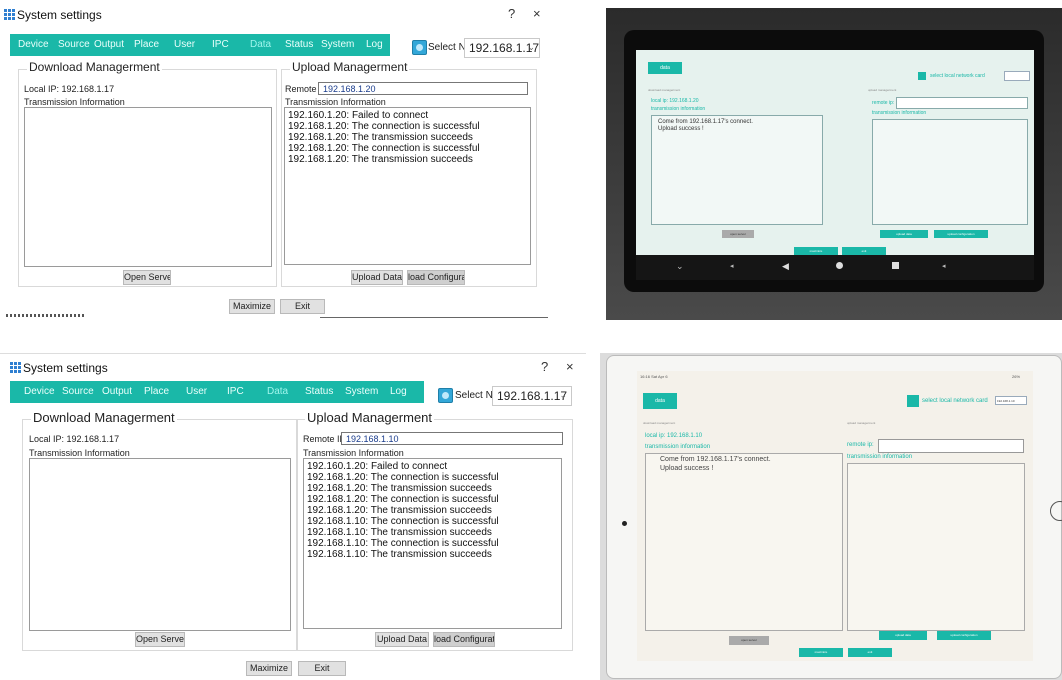  Describe the element at coordinates (680, 266) in the screenshot. I see `collapse-icon: ⌄` at that location.